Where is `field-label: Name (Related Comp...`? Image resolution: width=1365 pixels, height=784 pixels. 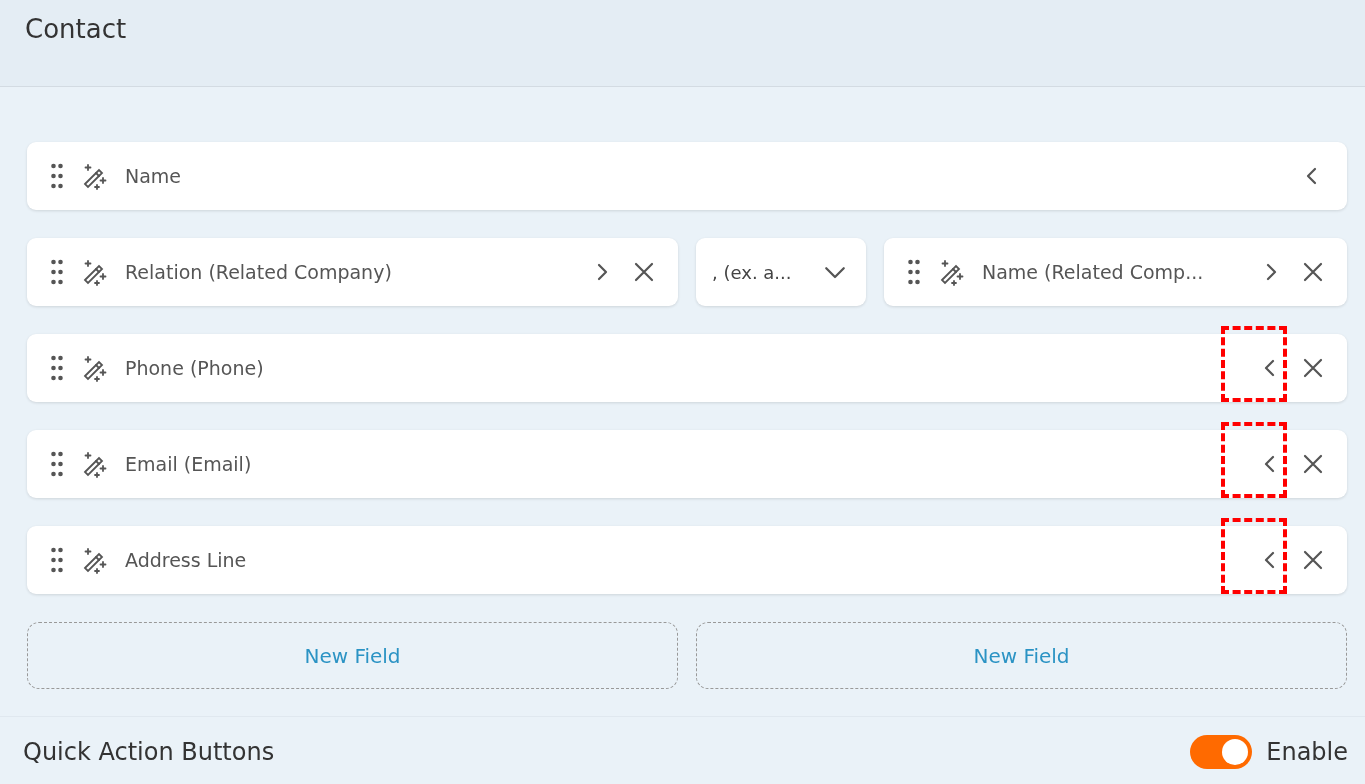 field-label: Name (Related Comp... is located at coordinates (1093, 272).